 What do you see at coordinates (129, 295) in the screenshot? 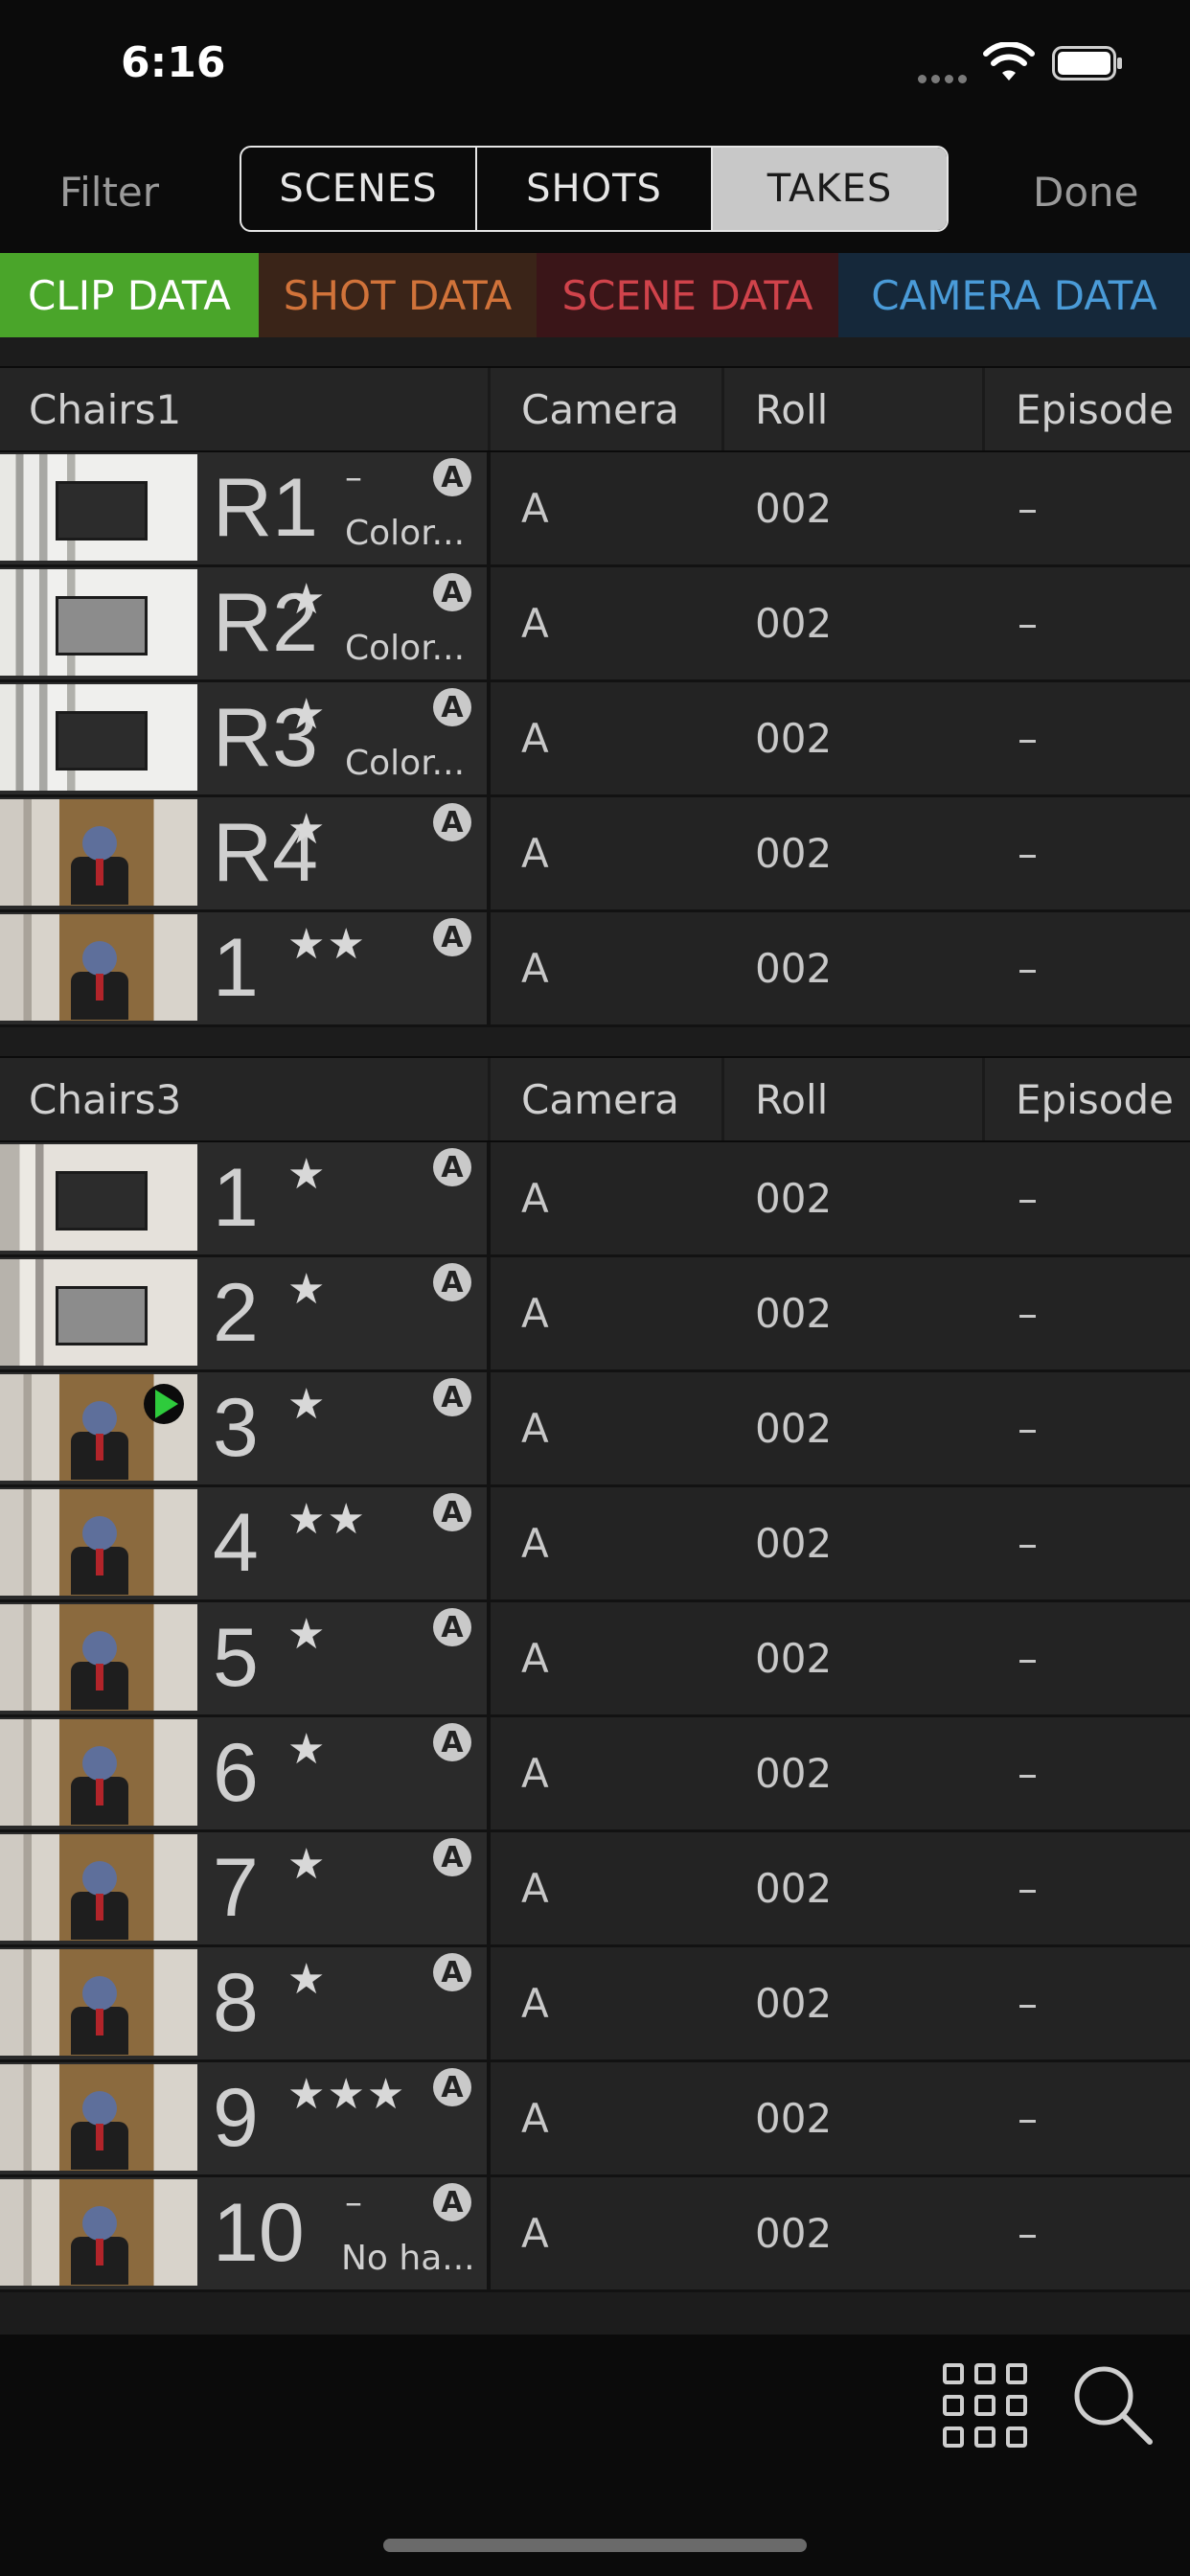
I see `tab-clip-data: CLIP DATA` at bounding box center [129, 295].